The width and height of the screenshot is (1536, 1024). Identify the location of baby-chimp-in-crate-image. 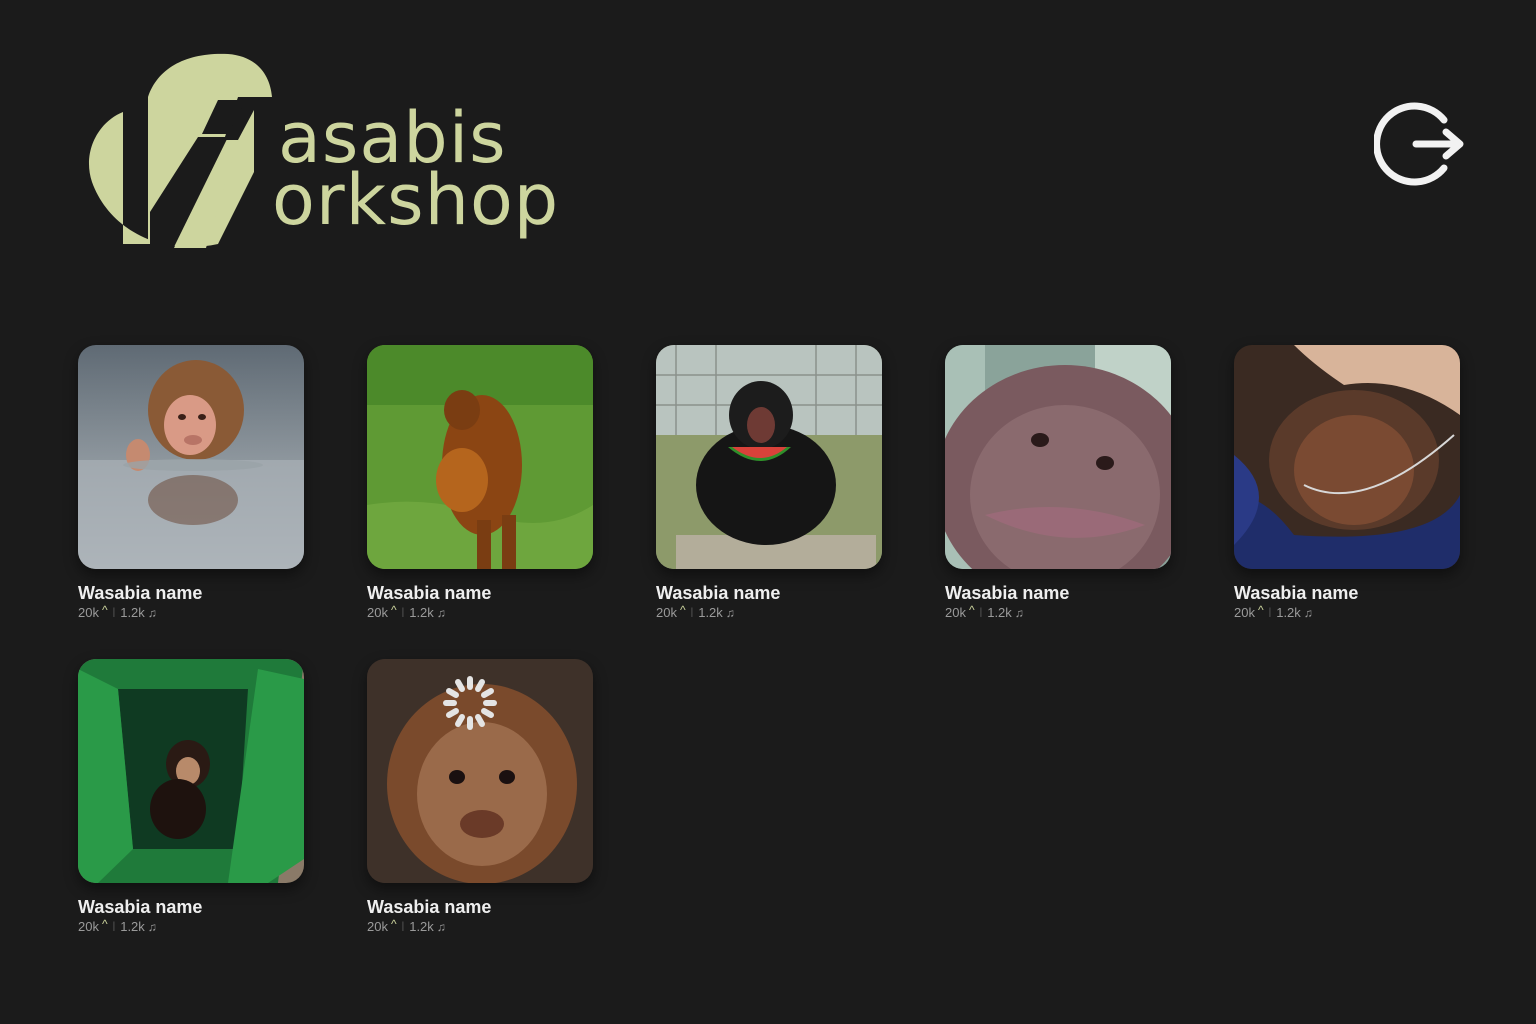
(191, 771).